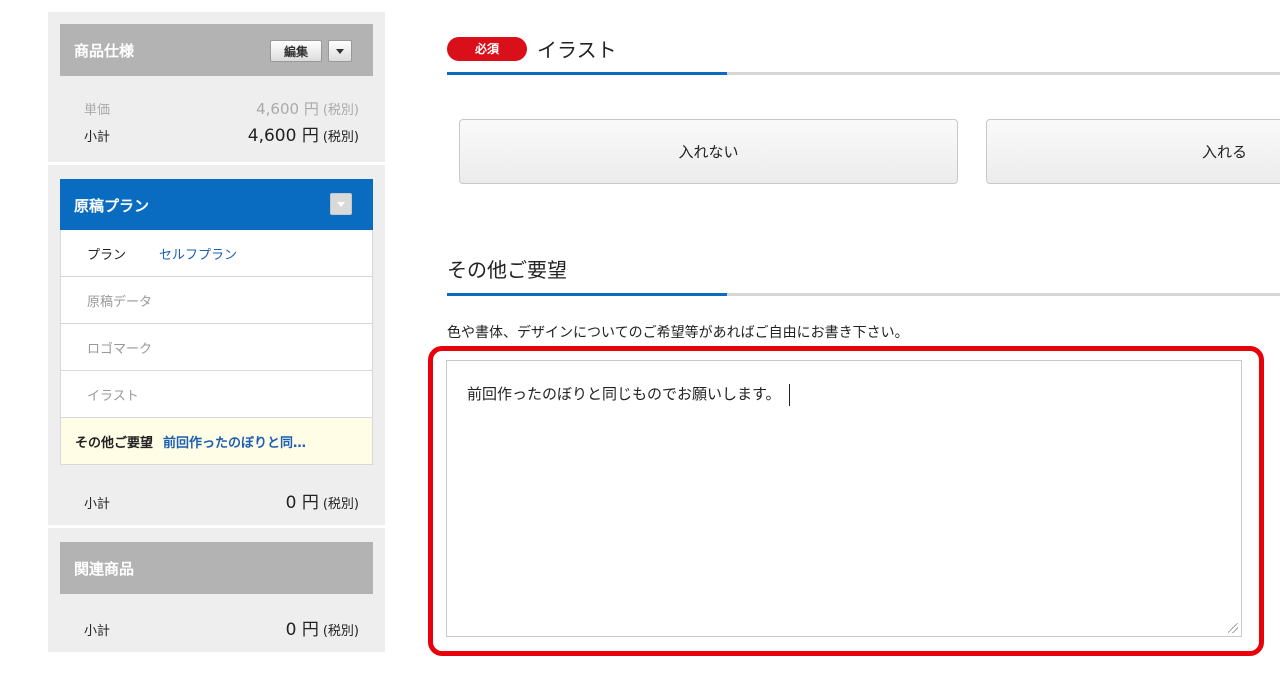  What do you see at coordinates (216, 394) in the screenshot?
I see `plan-item-illustration: イラスト` at bounding box center [216, 394].